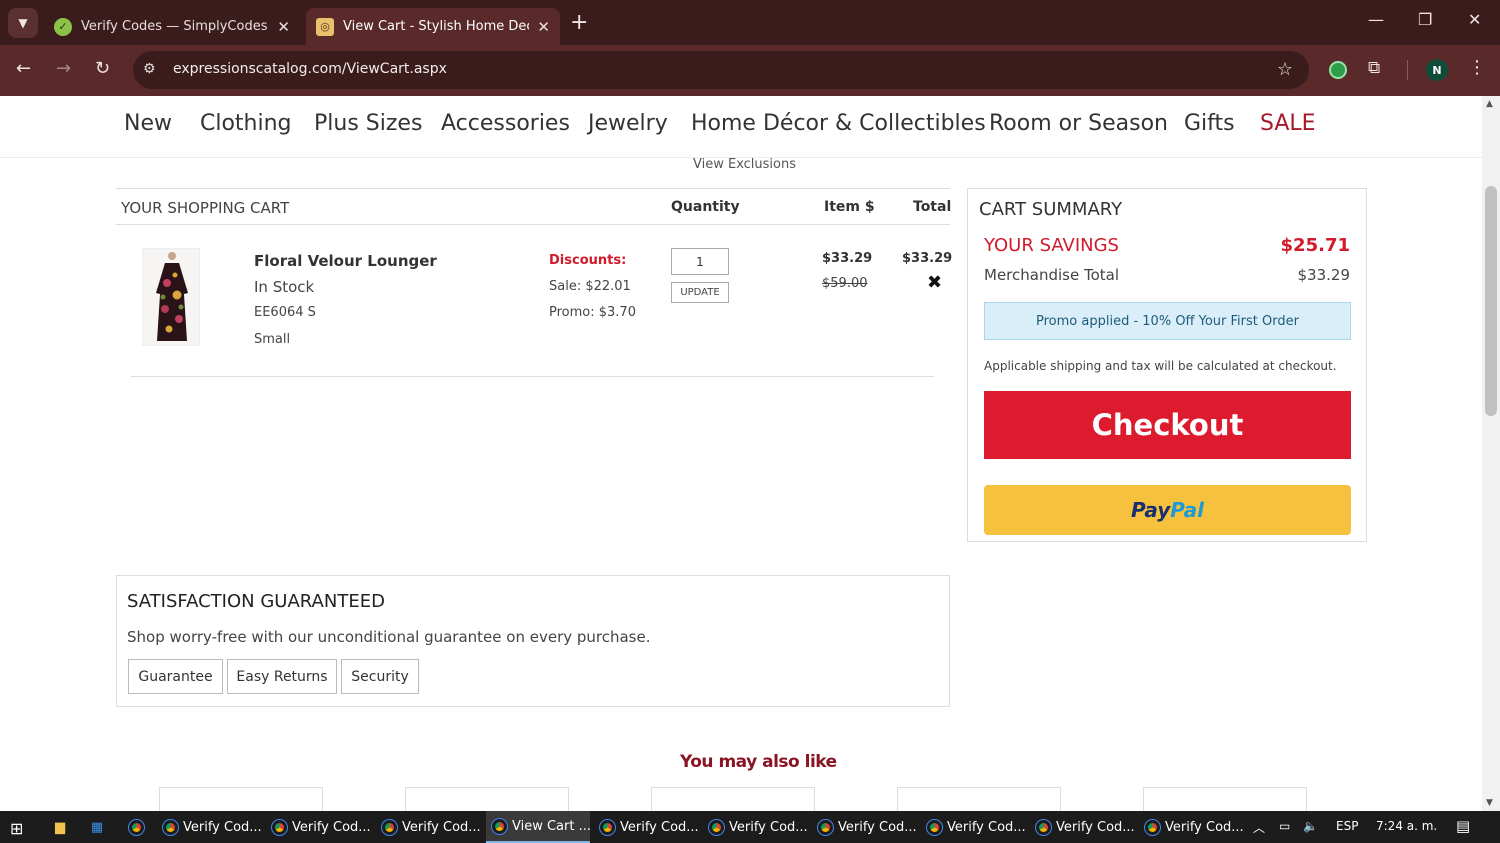 Image resolution: width=1500 pixels, height=843 pixels. I want to click on url-text: expressionscatalog.com/ViewCart.aspx, so click(310, 69).